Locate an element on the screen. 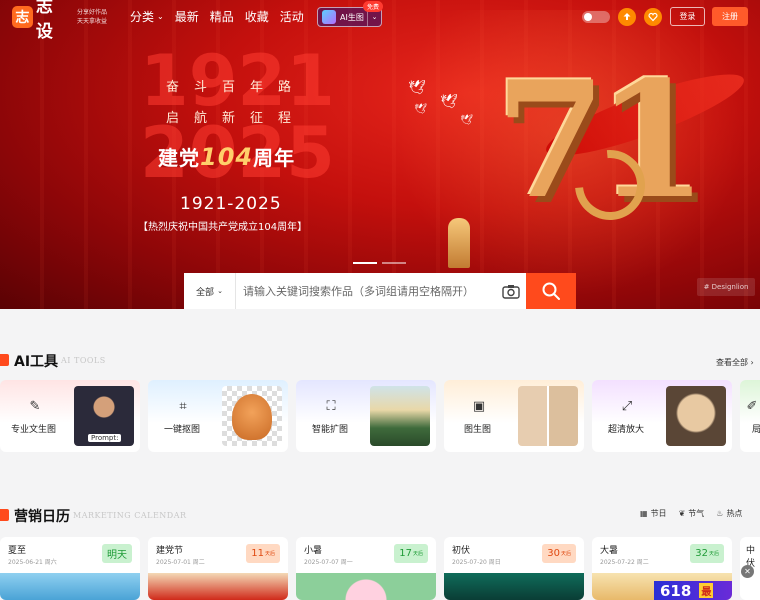 This screenshot has height=600, width=760. tool-cutout: ⌗ 一键抠图 is located at coordinates (218, 416).